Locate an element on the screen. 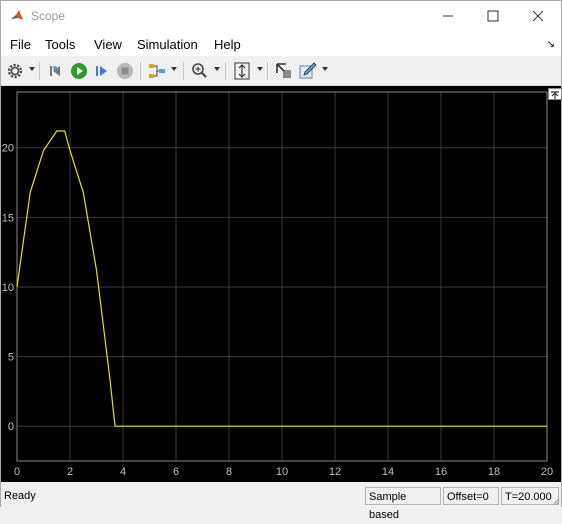 This screenshot has height=524, width=562. signal-selector-button is located at coordinates (157, 71).